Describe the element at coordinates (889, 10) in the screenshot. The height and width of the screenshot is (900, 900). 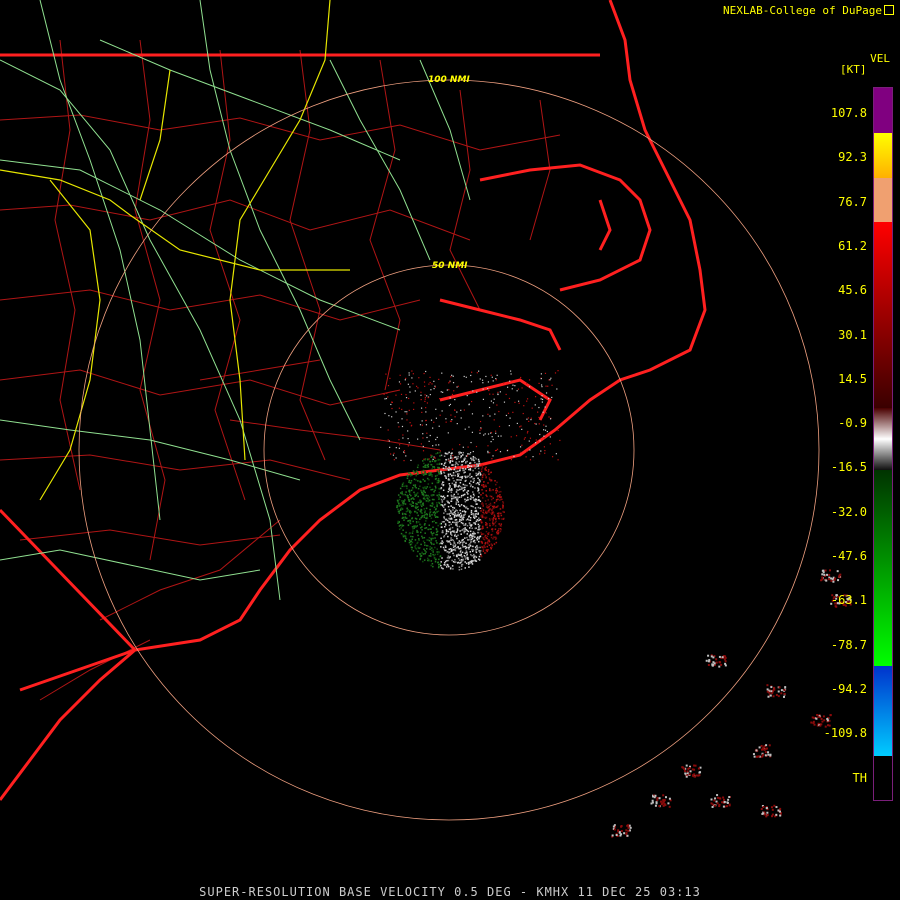
I see `external-link-icon` at that location.